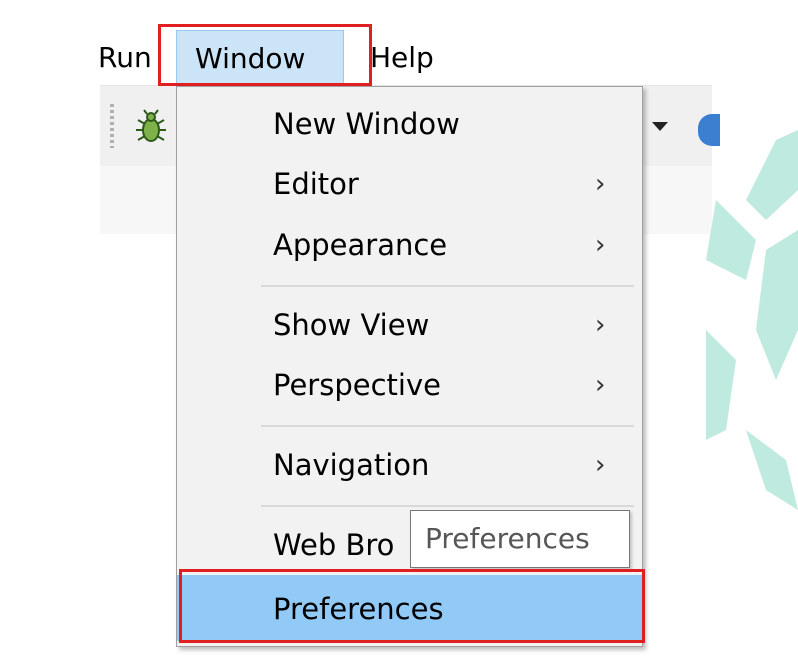 This screenshot has height=672, width=798. I want to click on menu-item-label: Show View, so click(351, 325).